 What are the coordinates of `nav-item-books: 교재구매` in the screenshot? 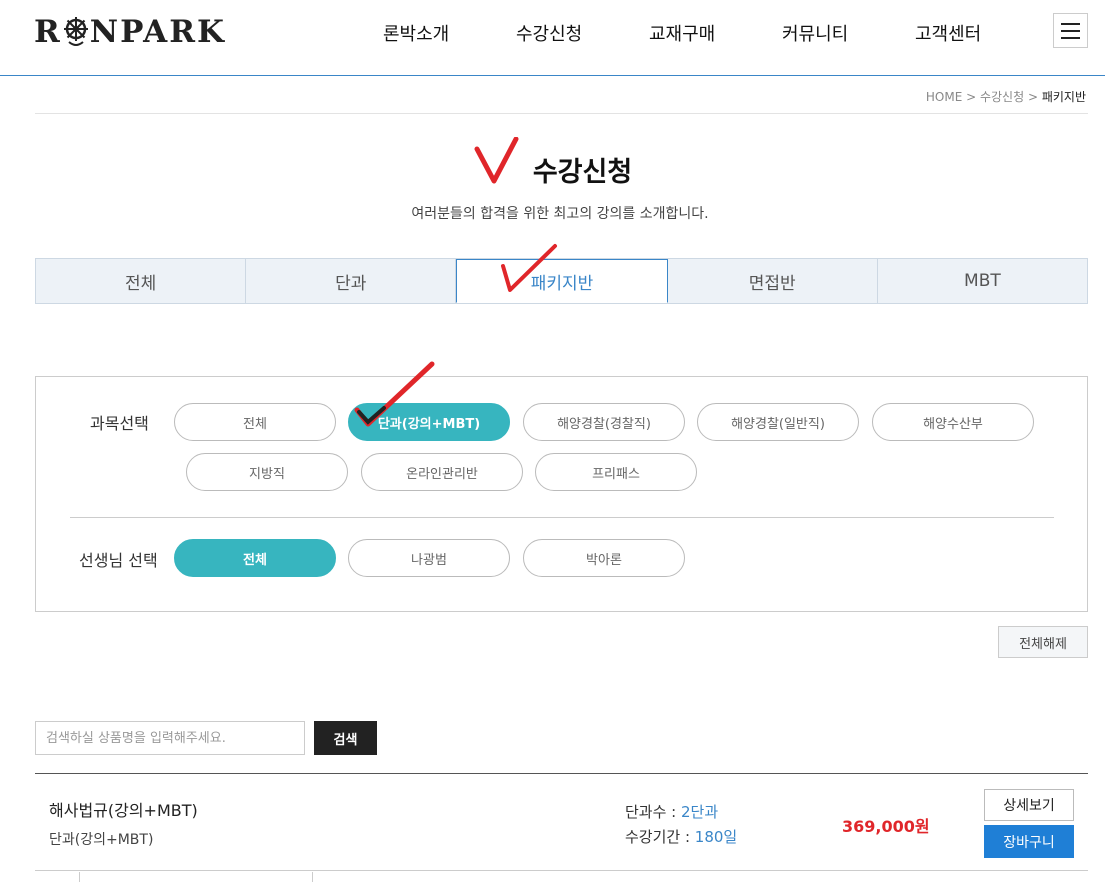 It's located at (682, 33).